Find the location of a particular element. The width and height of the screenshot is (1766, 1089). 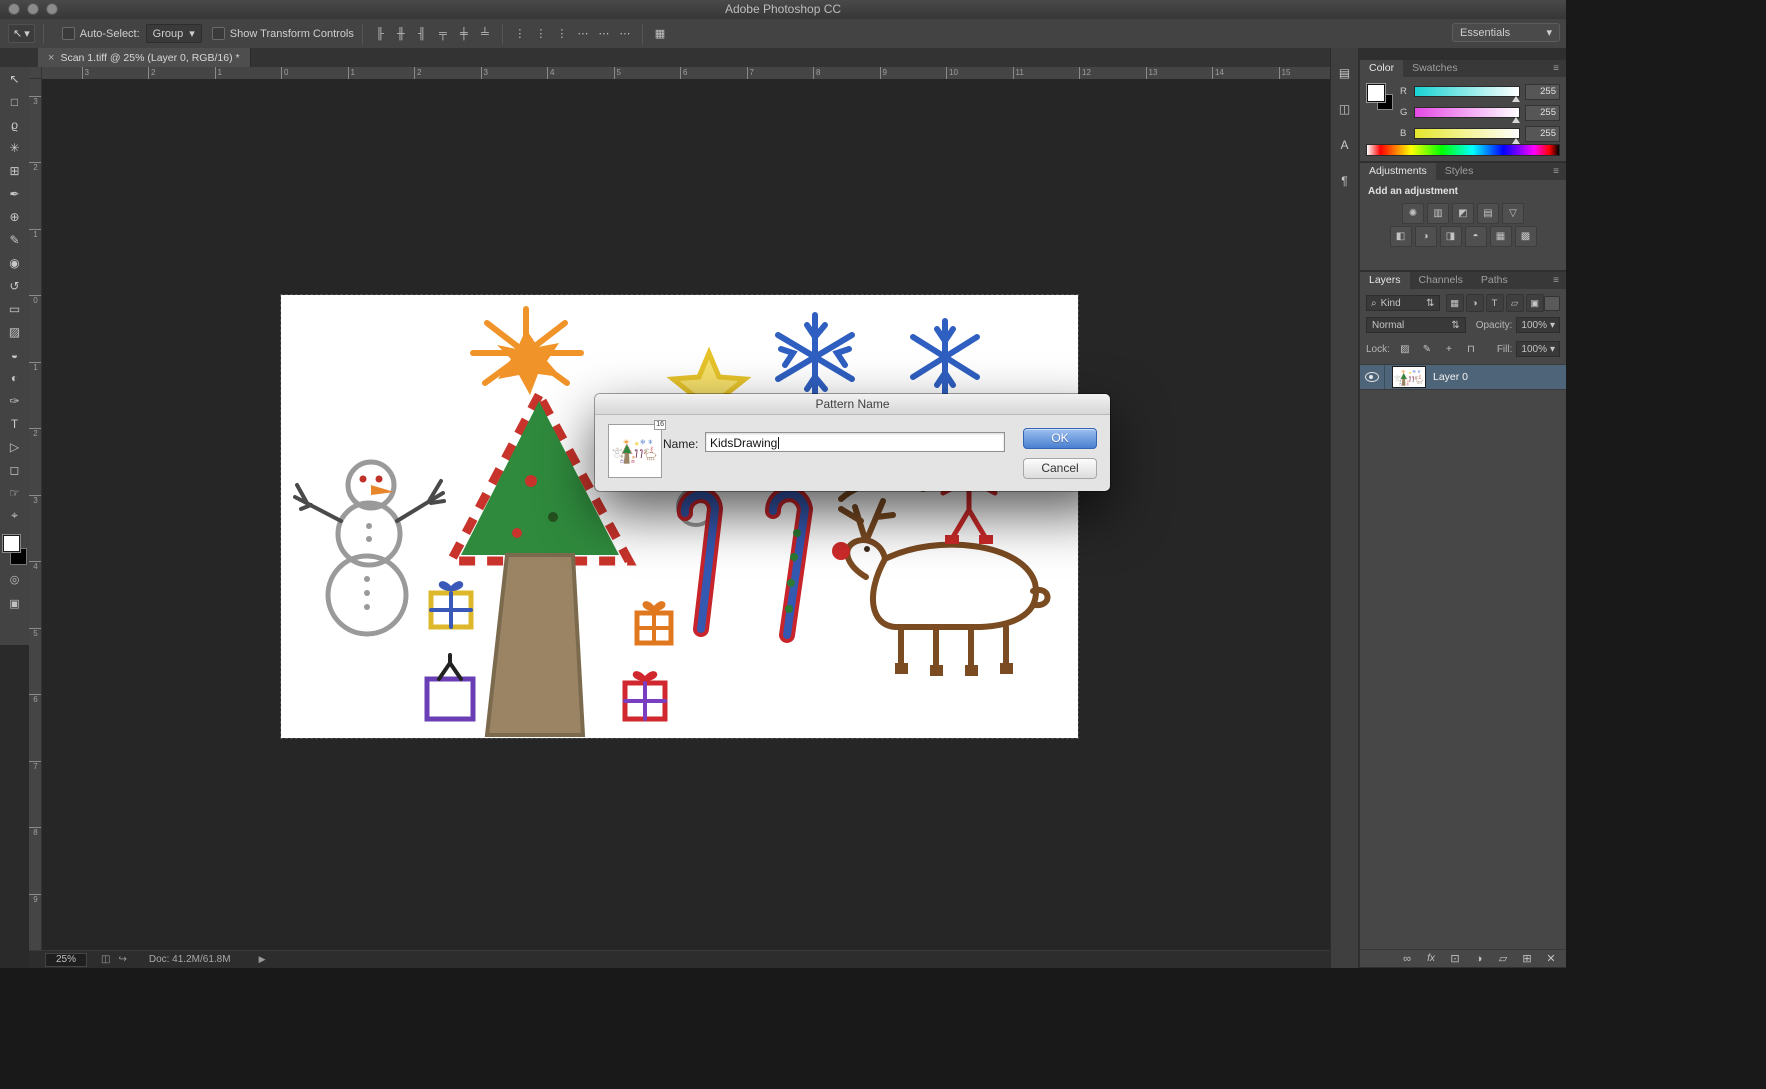

auto-select-checkbox is located at coordinates (68, 33).